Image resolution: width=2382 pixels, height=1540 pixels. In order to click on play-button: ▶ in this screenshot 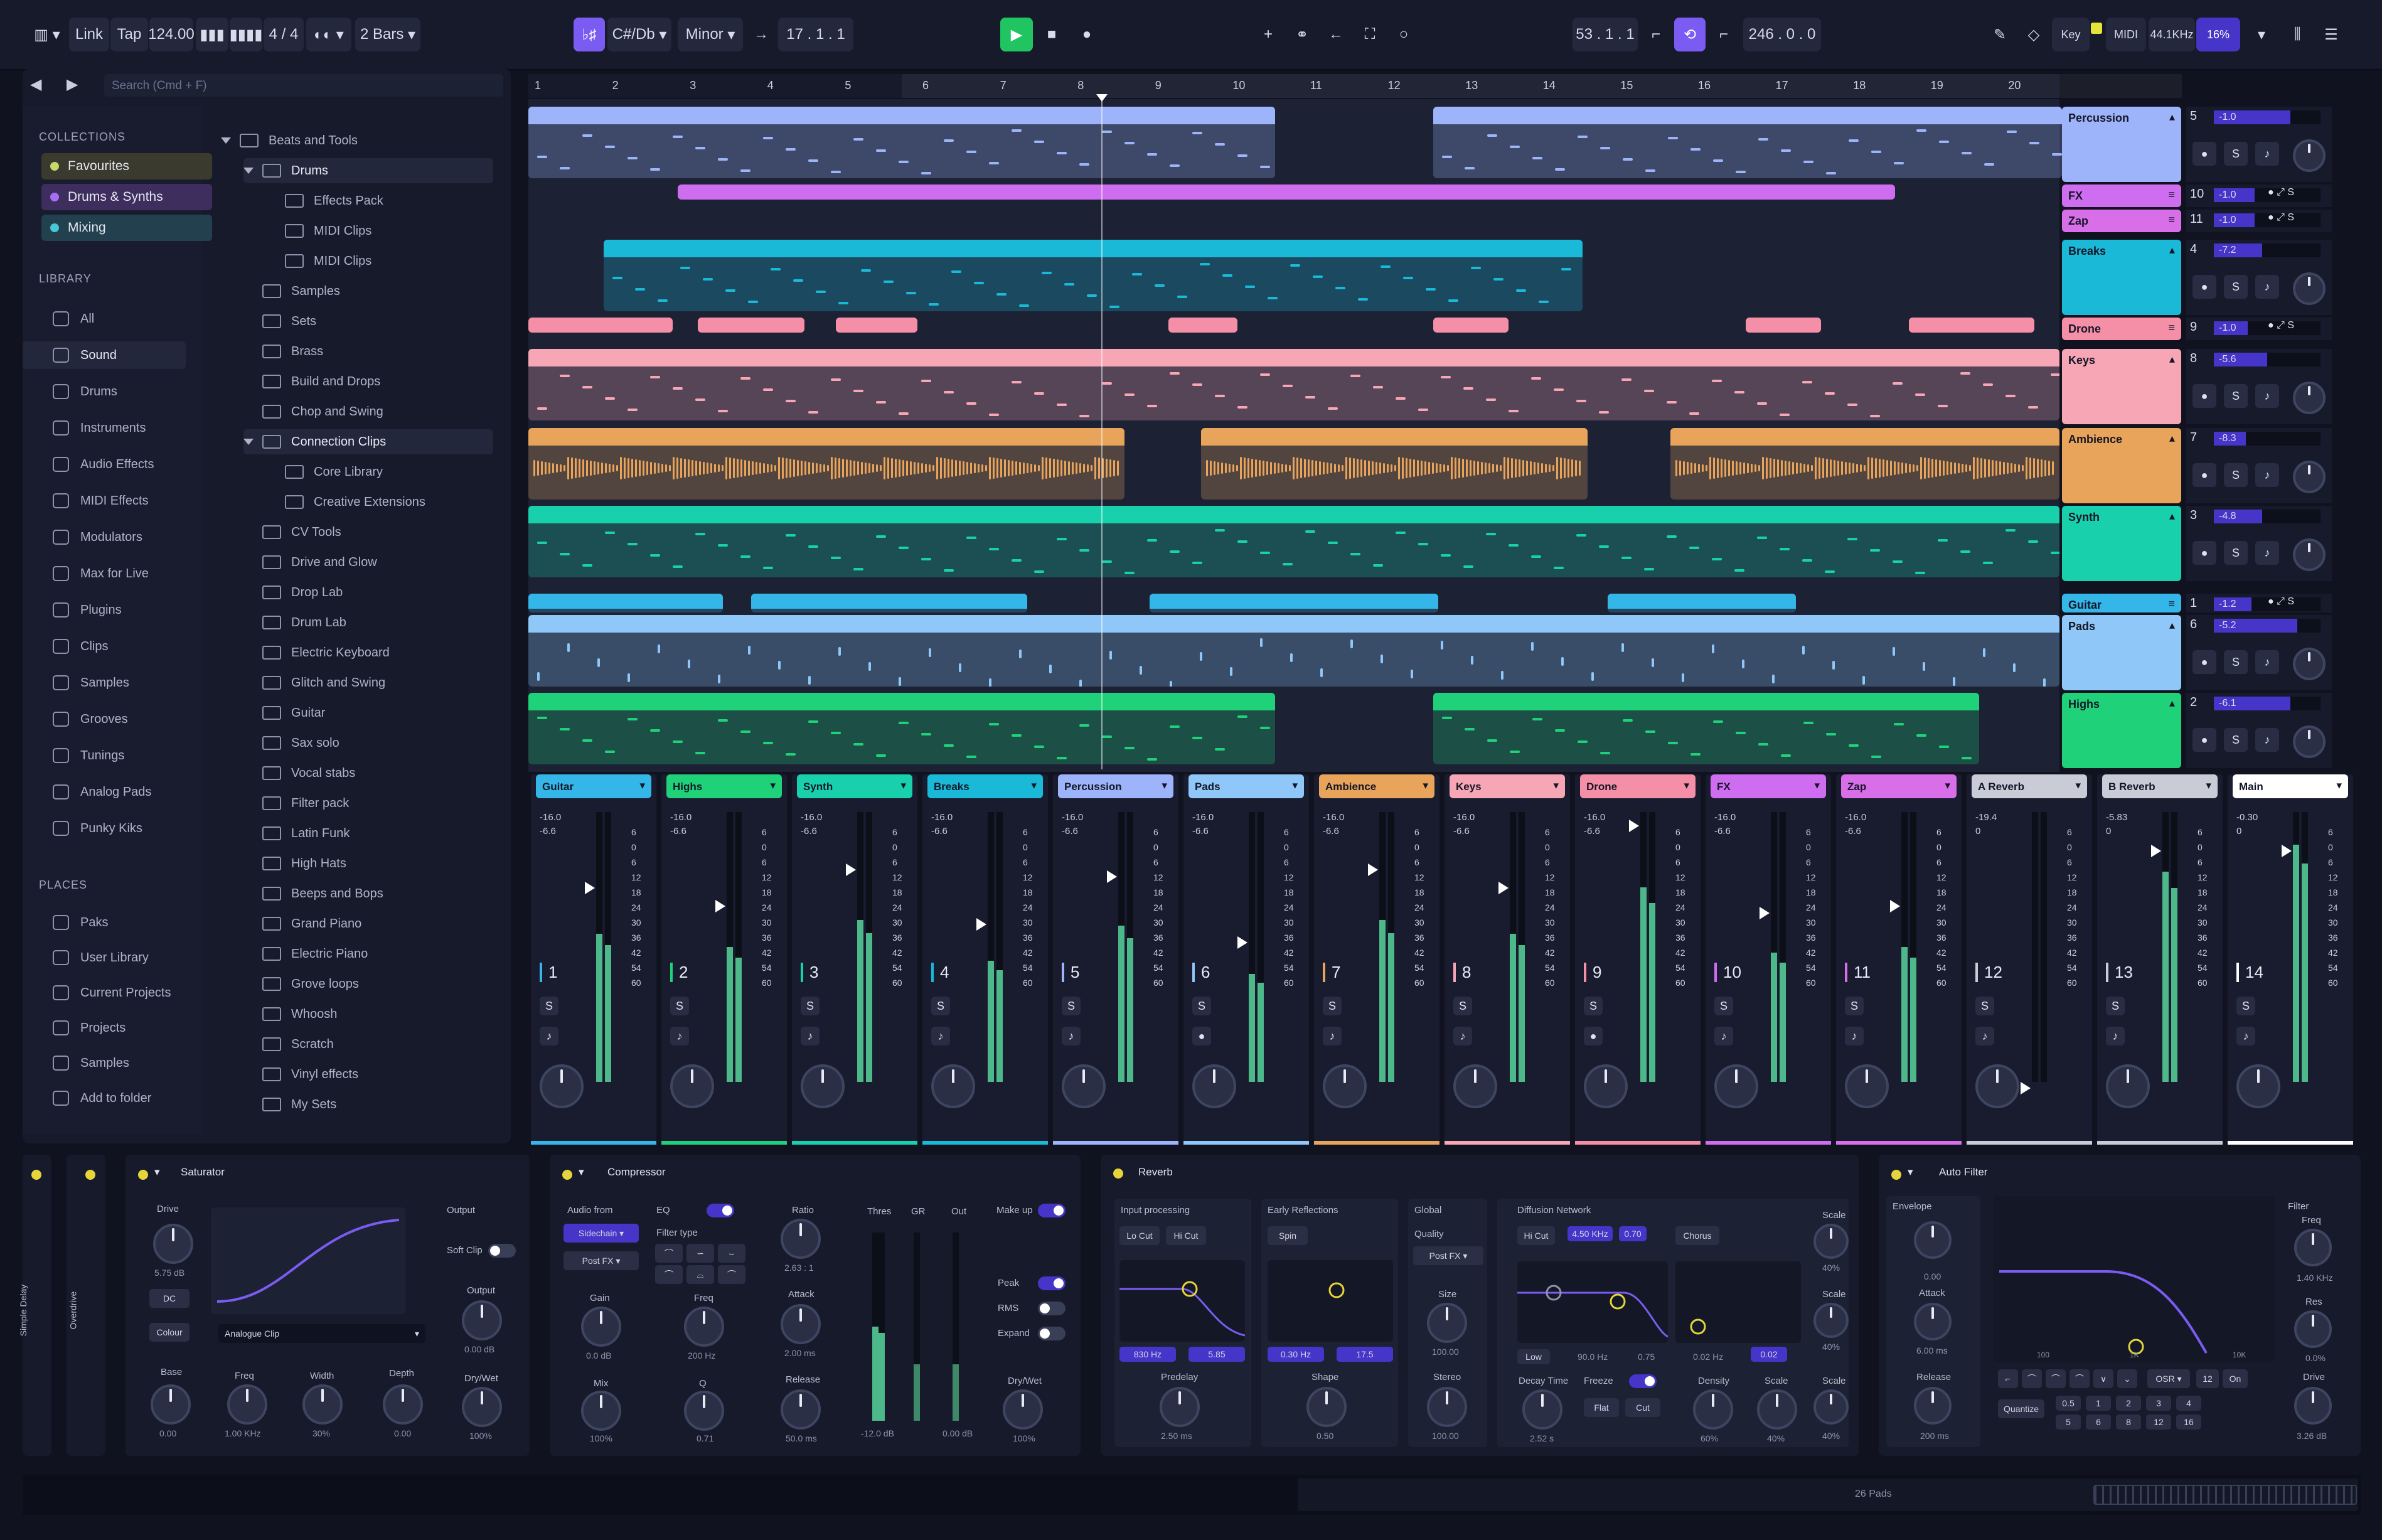, I will do `click(1016, 34)`.